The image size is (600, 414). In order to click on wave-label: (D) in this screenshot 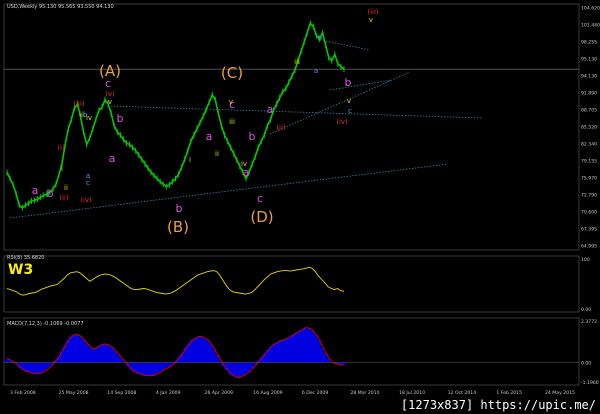, I will do `click(261, 217)`.